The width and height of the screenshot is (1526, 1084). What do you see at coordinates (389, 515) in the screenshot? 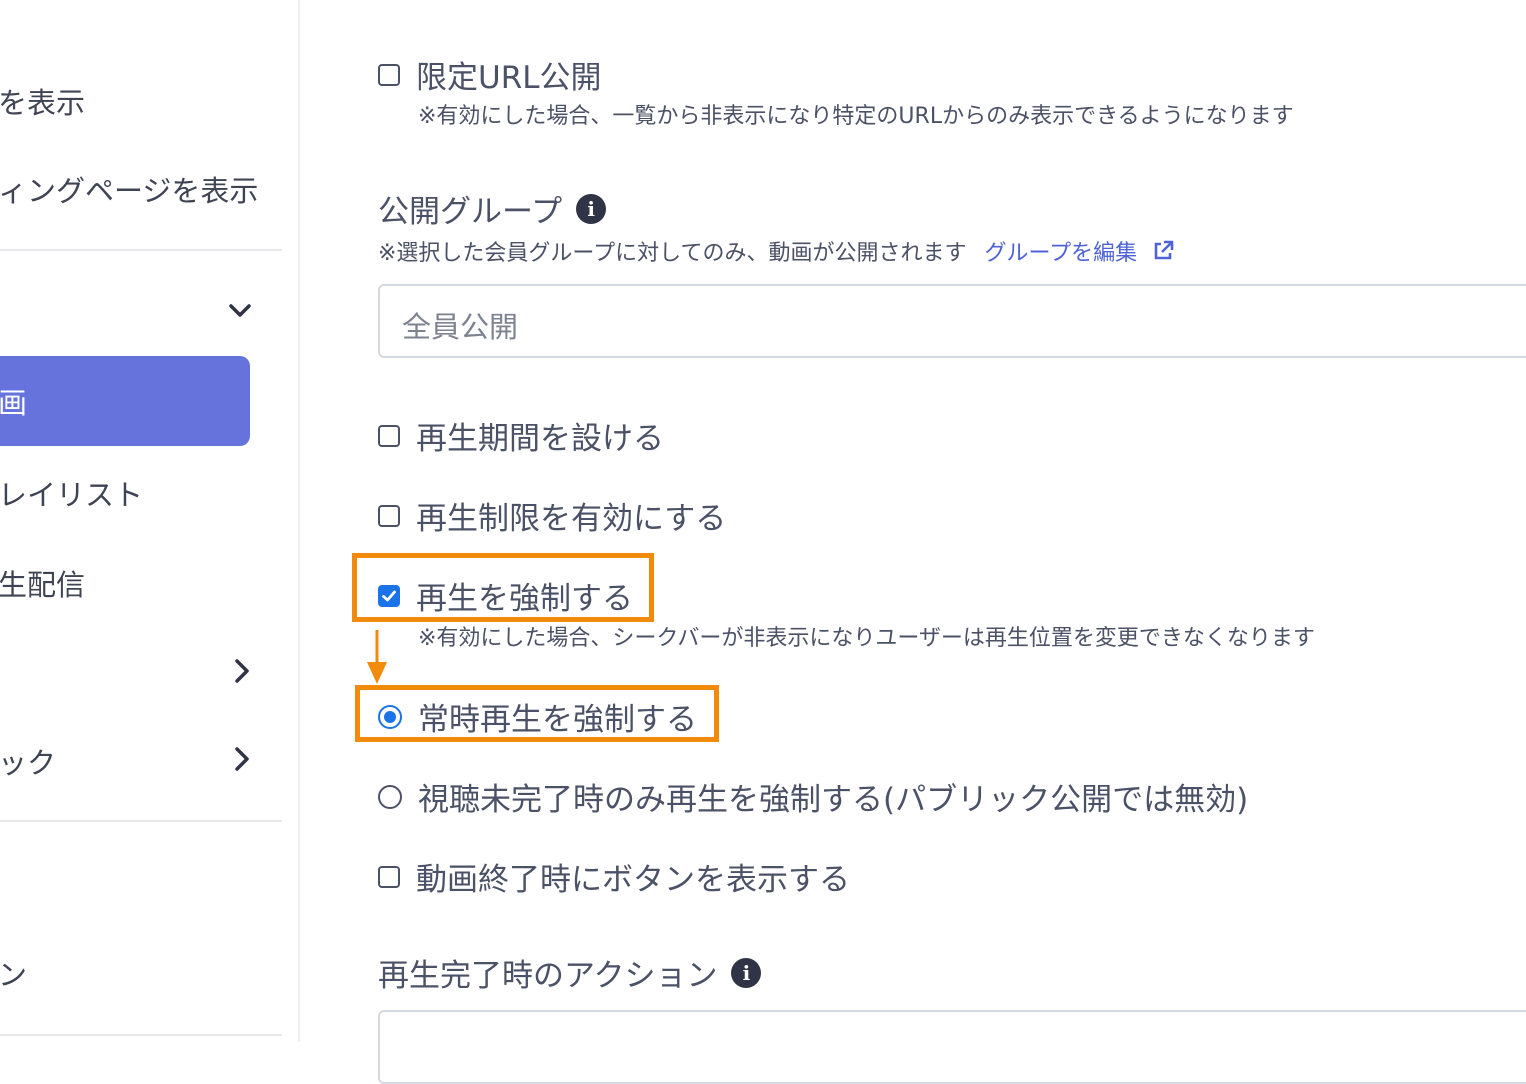
I see `playback-limit-checkbox` at bounding box center [389, 515].